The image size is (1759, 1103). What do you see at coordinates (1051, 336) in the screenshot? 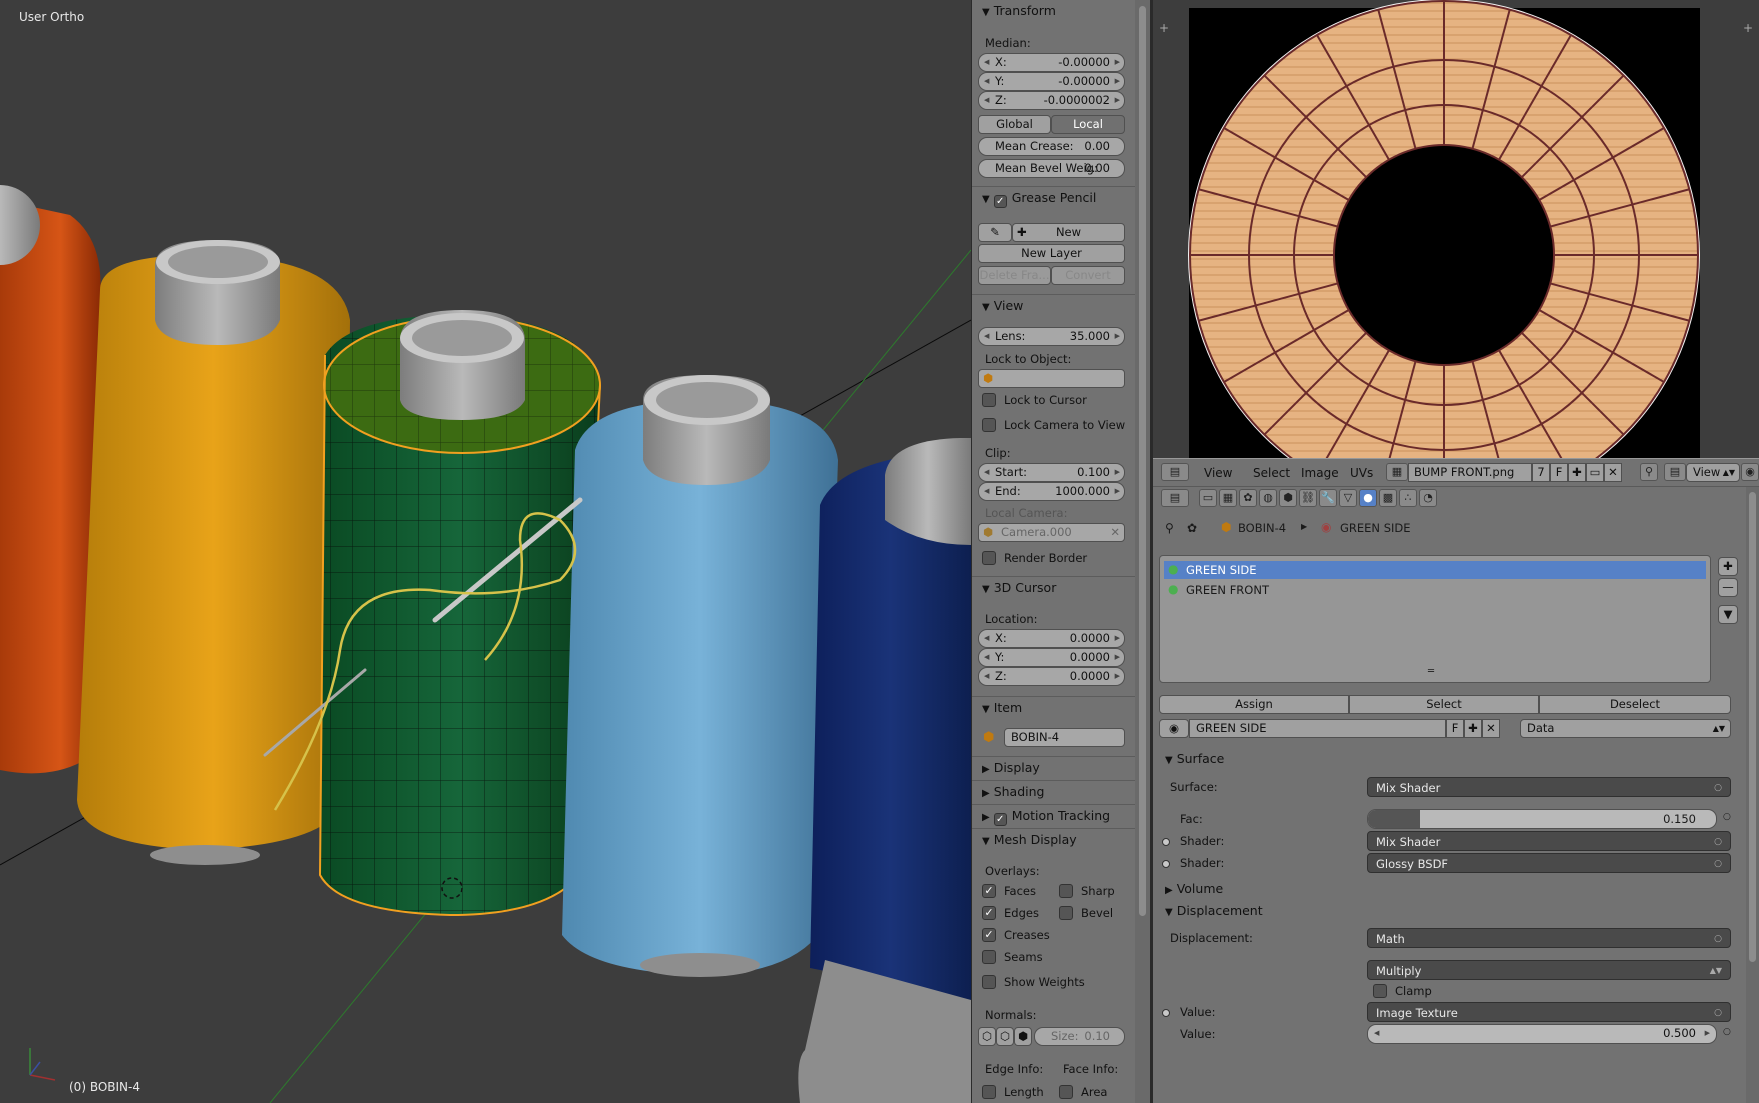
I see `lens-field: ◀ Lens: 35.000 ▶` at bounding box center [1051, 336].